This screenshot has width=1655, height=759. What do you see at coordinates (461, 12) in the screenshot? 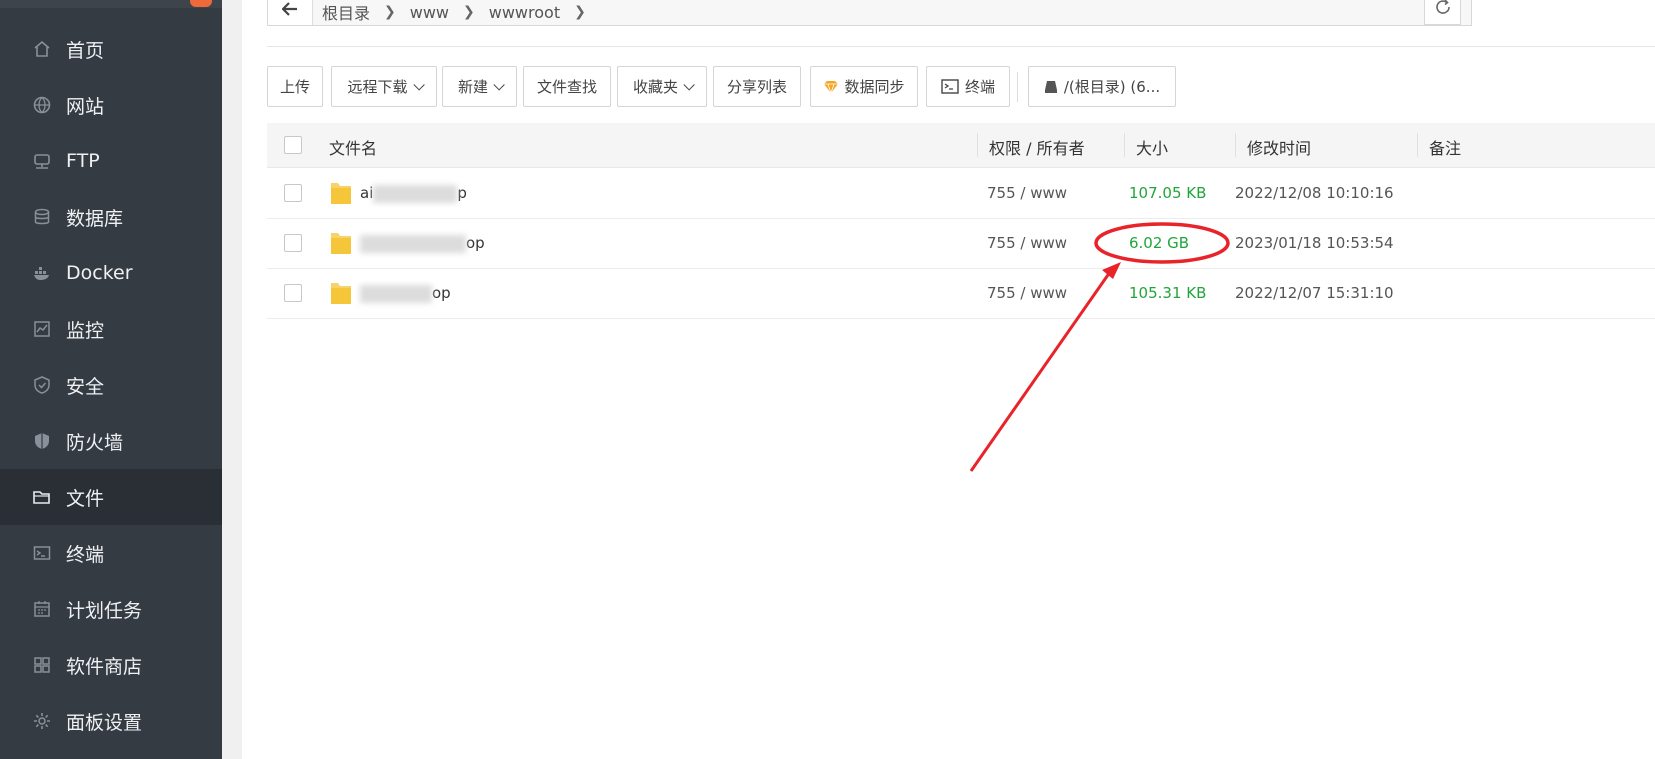
I see `breadcrumb: 根目录 ❯ www ❯ wwwroot ❯` at bounding box center [461, 12].